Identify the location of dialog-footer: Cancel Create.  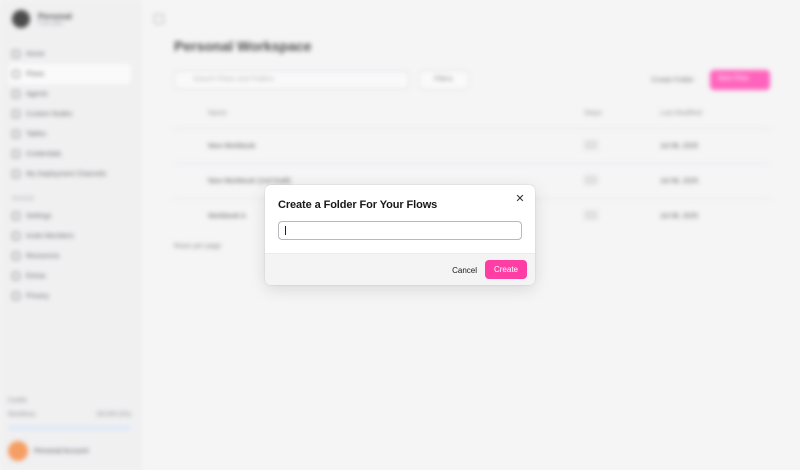
(400, 269).